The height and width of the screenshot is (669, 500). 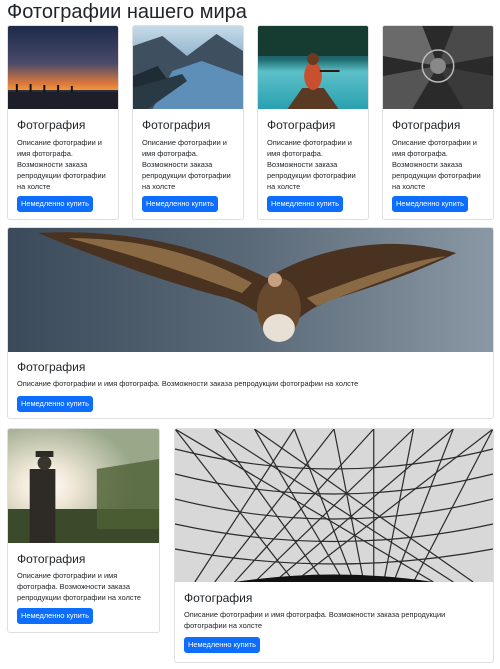 I want to click on mountain-lake-photo, so click(x=188, y=67).